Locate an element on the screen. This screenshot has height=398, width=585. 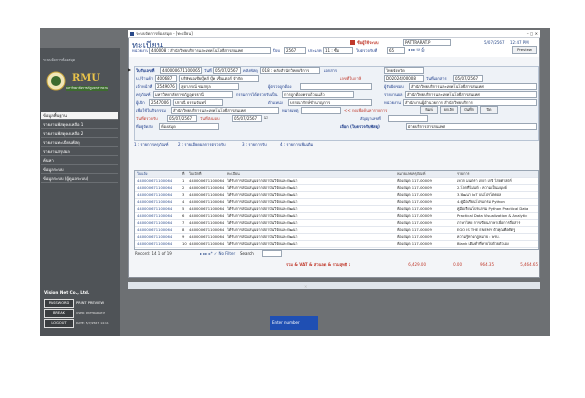
nav-arrows: ▸ ▸▸ ▸* ✓ No Filter is located at coordinates (220, 254).